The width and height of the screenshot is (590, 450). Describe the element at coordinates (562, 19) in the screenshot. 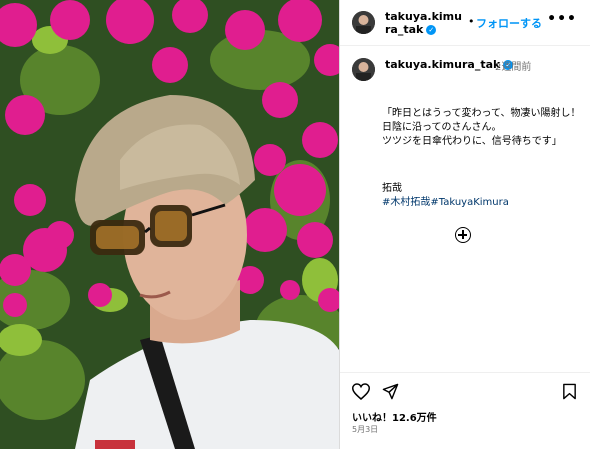

I see `more-icon: •••` at that location.